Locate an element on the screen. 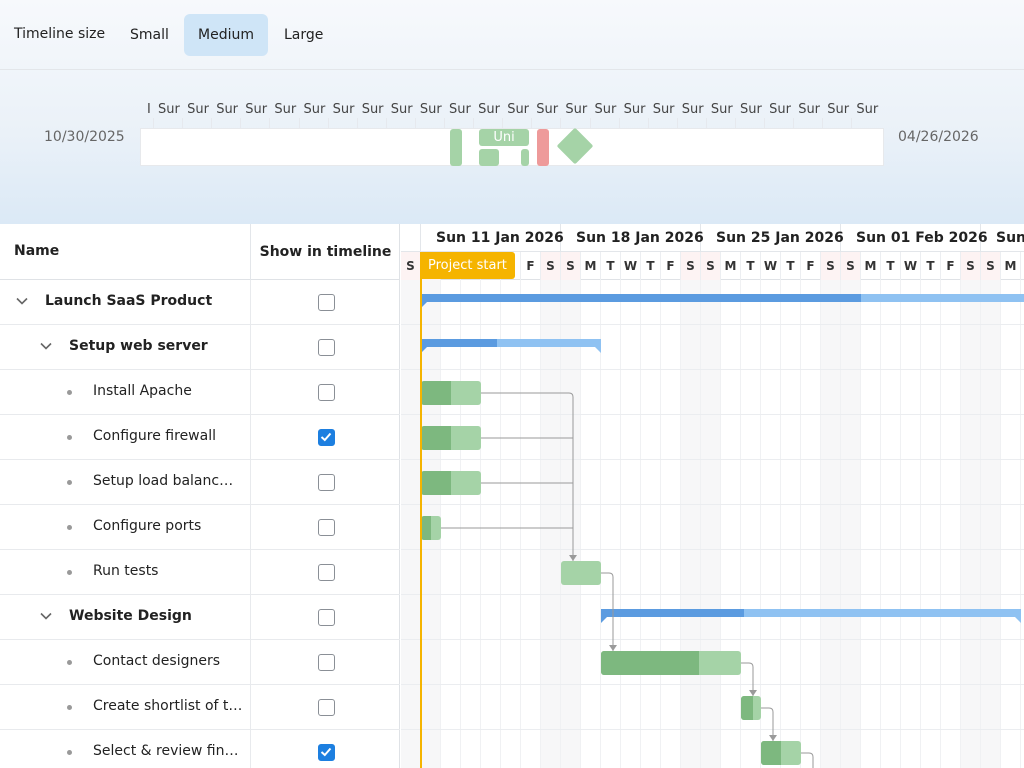 The width and height of the screenshot is (1024, 768). task-name: Website Design is located at coordinates (130, 616).